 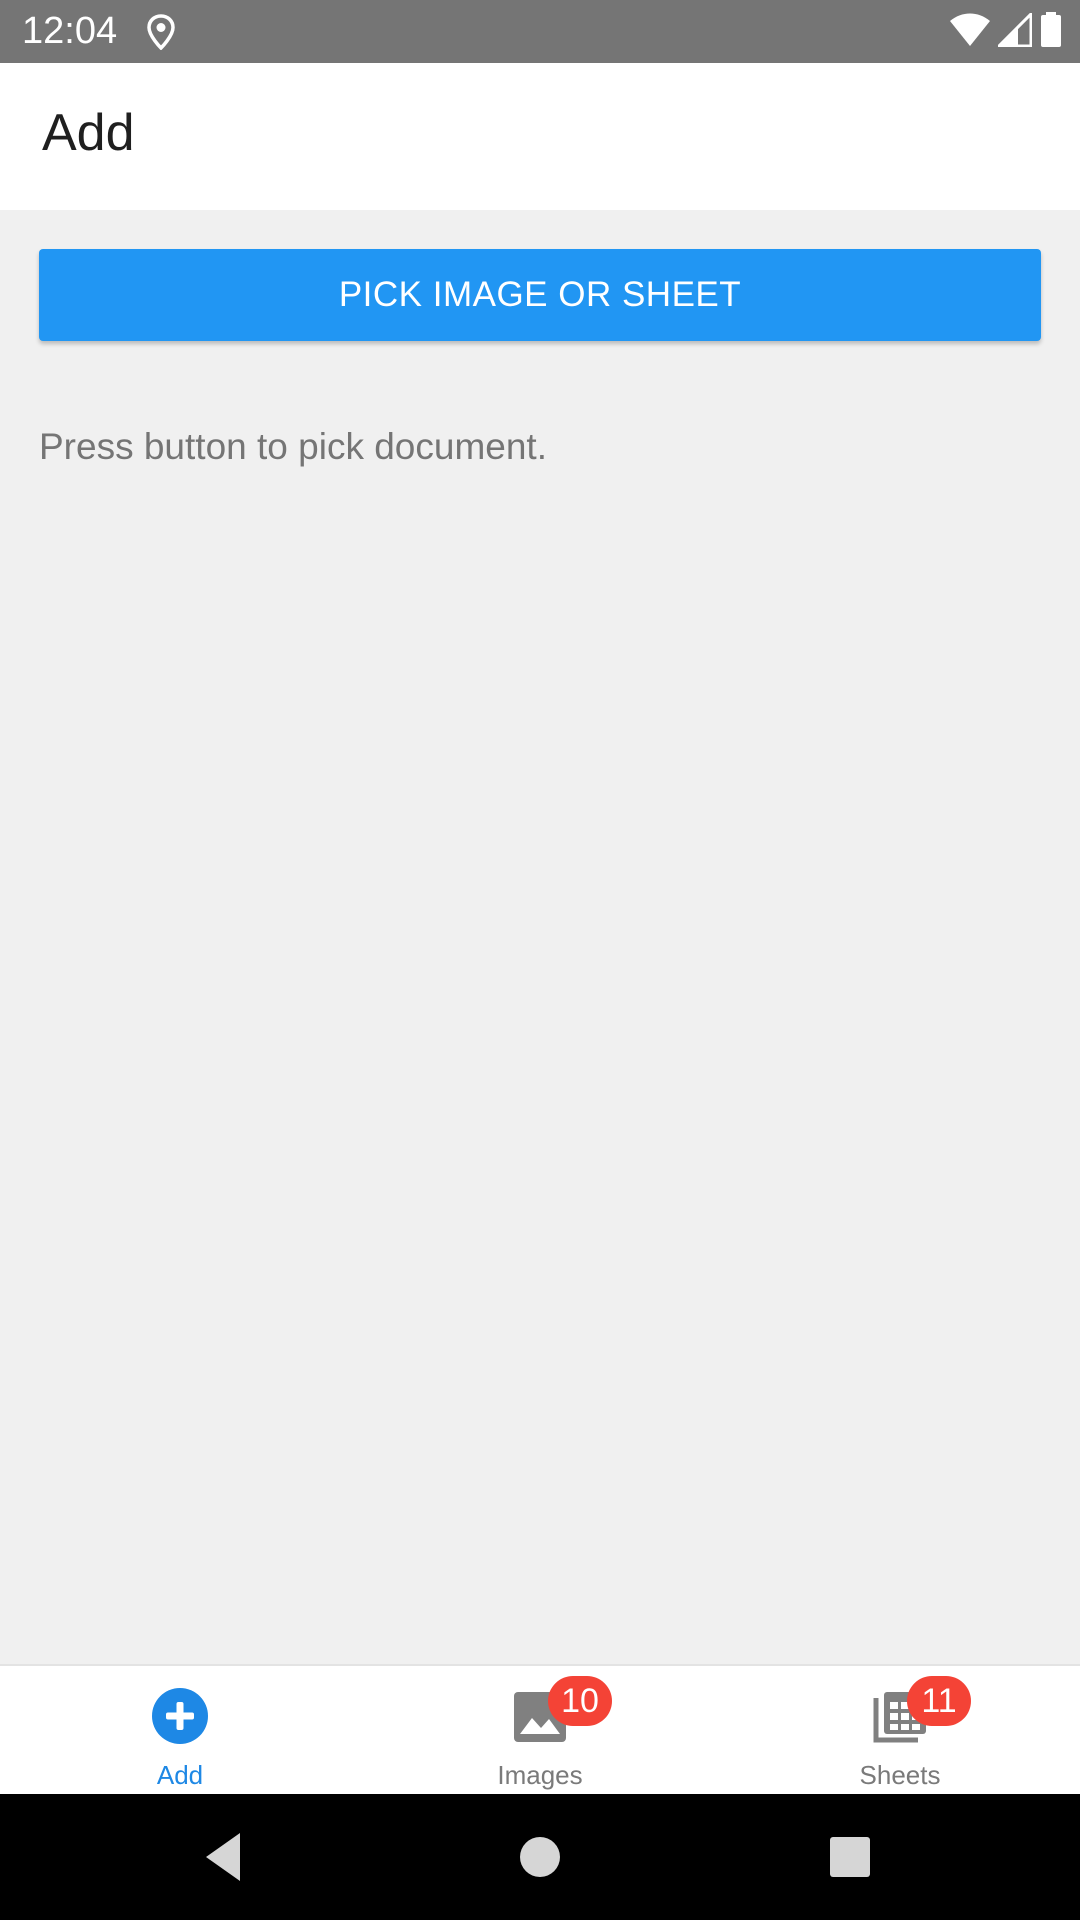 I want to click on pick-image-or-sheet-button: PICK IMAGE OR SHEET, so click(x=540, y=295).